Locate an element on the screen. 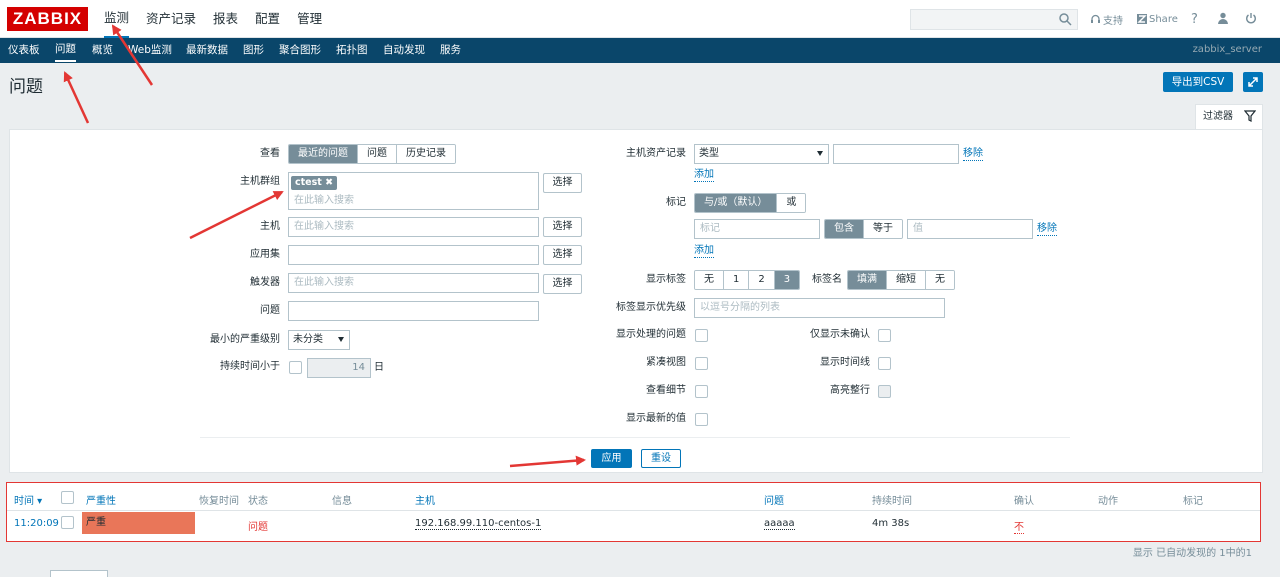 This screenshot has height=577, width=1280. col-recovery-time: 恢复时间 is located at coordinates (219, 501).